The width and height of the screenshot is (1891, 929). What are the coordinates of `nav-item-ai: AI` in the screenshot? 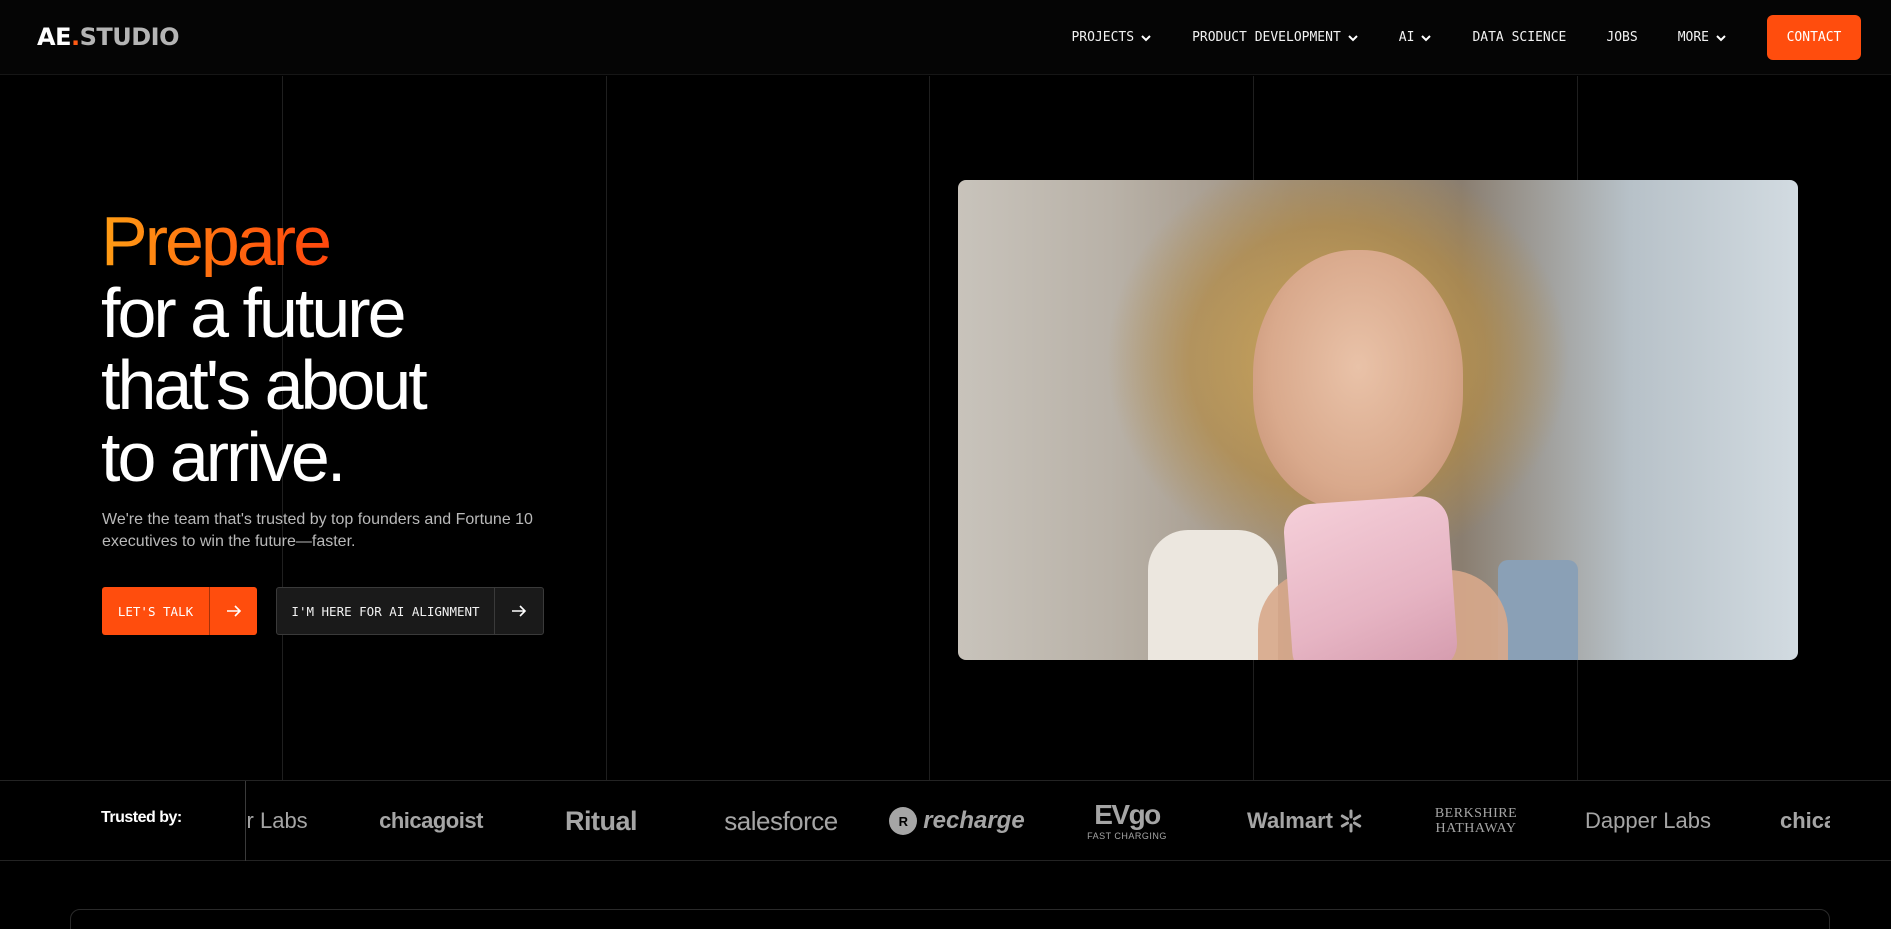 It's located at (1416, 37).